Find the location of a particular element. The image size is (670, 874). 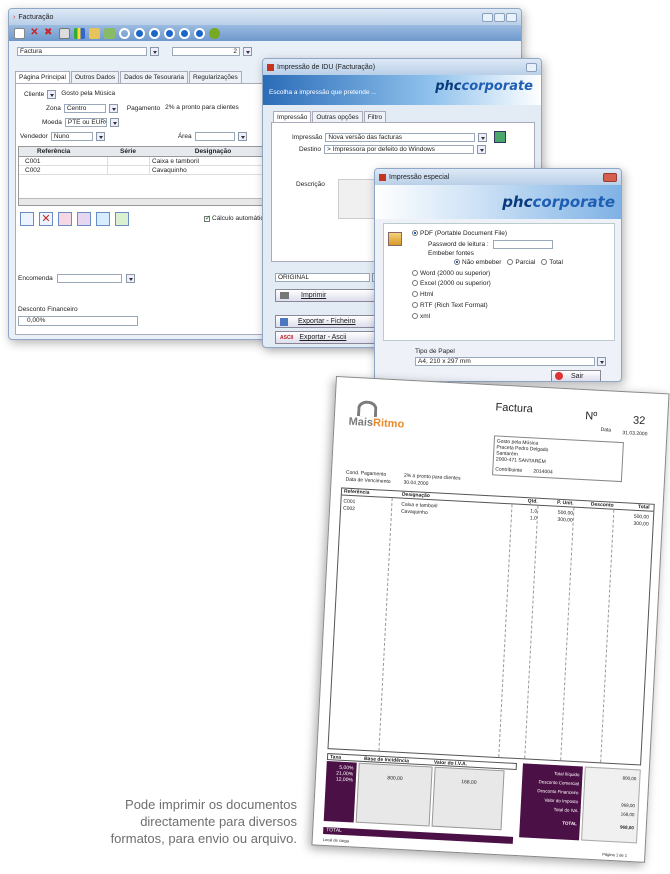

zona-field: Centro is located at coordinates (84, 108).